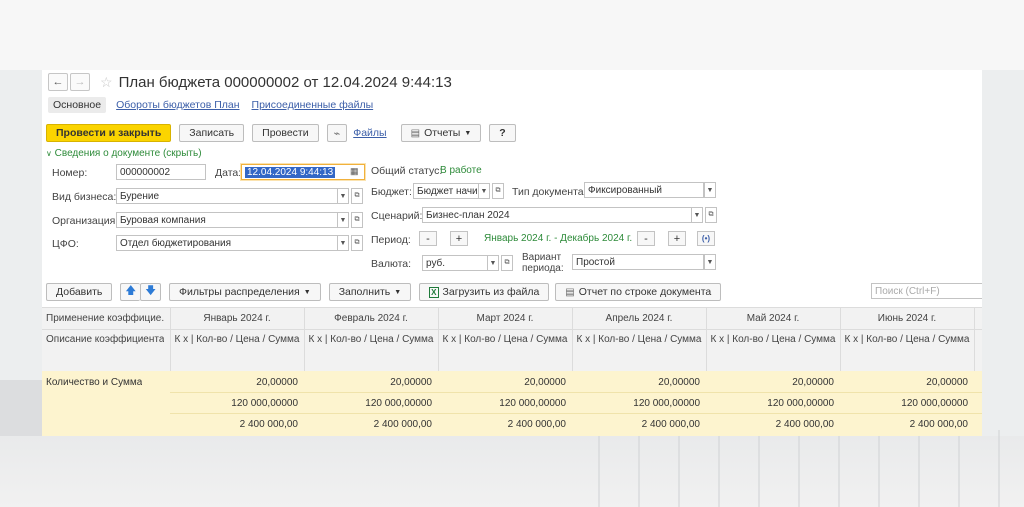 The height and width of the screenshot is (507, 1024). Describe the element at coordinates (710, 262) in the screenshot. I see `variant-dropdown-icon: ▼` at that location.